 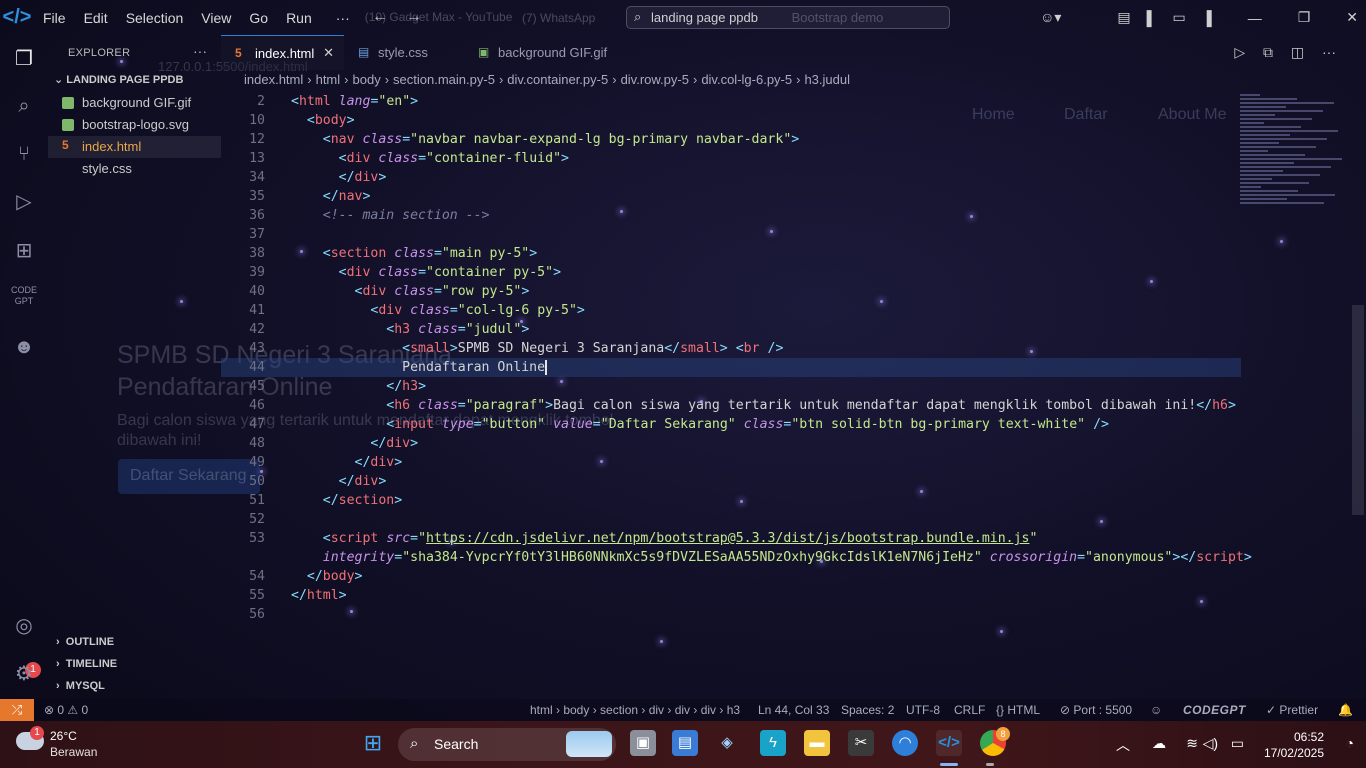 I want to click on code-line: 10 <body>, so click(x=731, y=120).